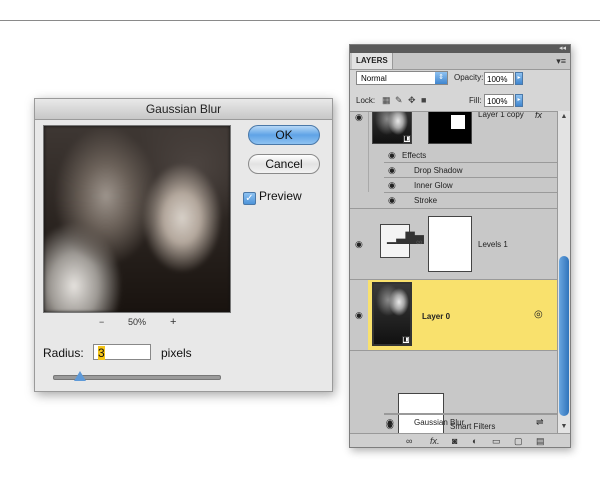 This screenshot has height=500, width=600. Describe the element at coordinates (392, 170) in the screenshot. I see `drop-shadow-eye-icon: ◉` at that location.